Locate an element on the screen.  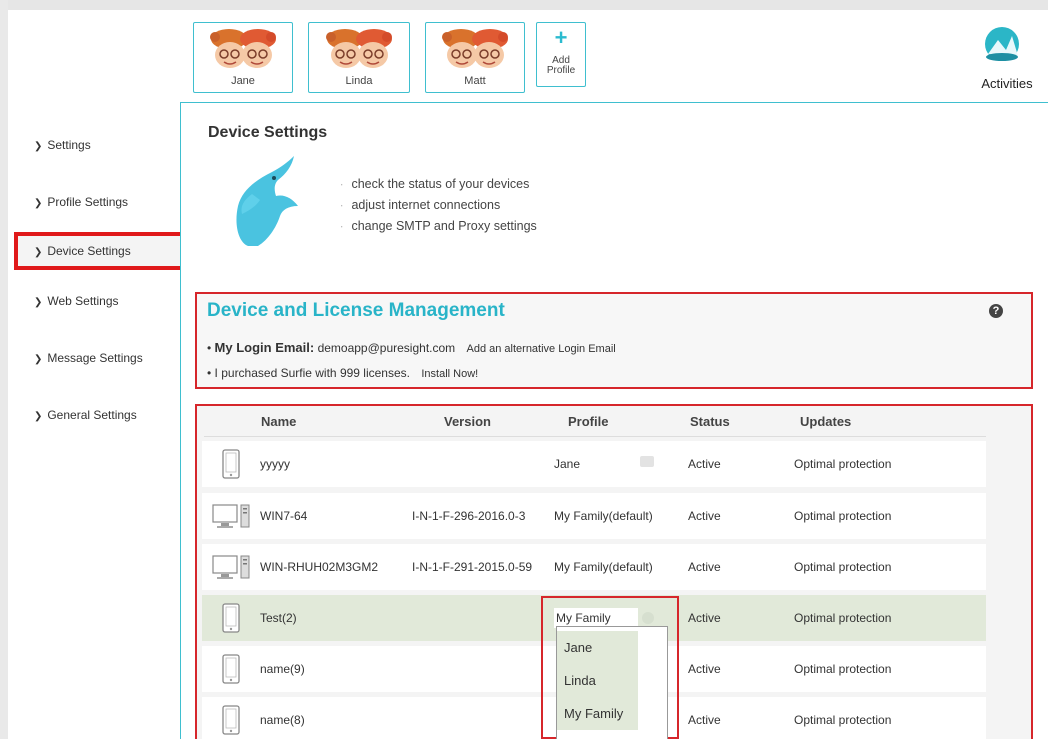
add-alternative-email-link: Add an alternative Login Email is located at coordinates (541, 349).